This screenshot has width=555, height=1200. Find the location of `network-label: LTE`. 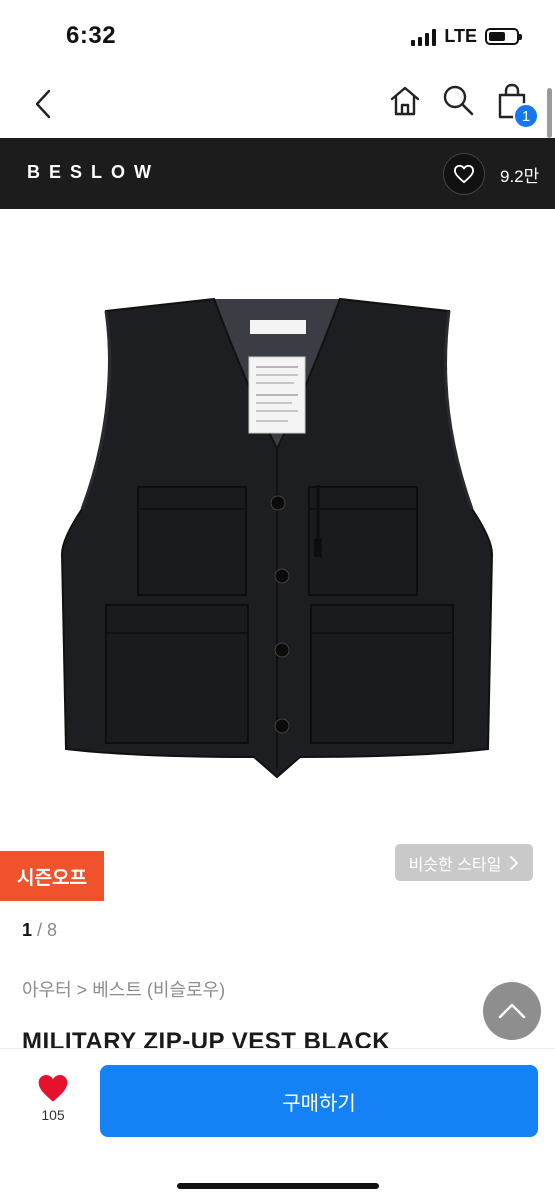

network-label: LTE is located at coordinates (460, 36).